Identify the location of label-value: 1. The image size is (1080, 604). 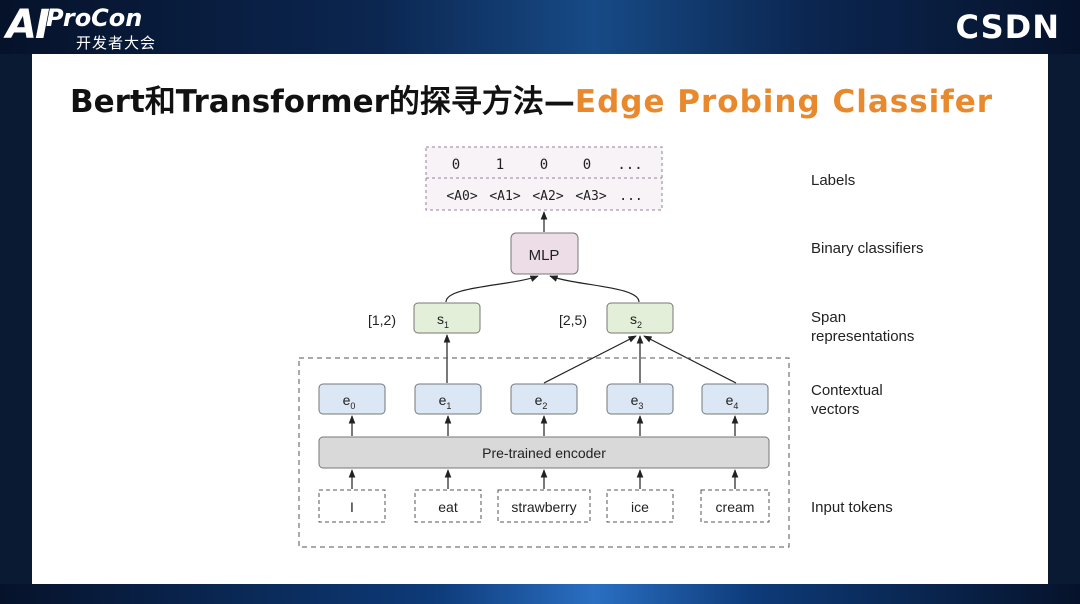
(500, 165).